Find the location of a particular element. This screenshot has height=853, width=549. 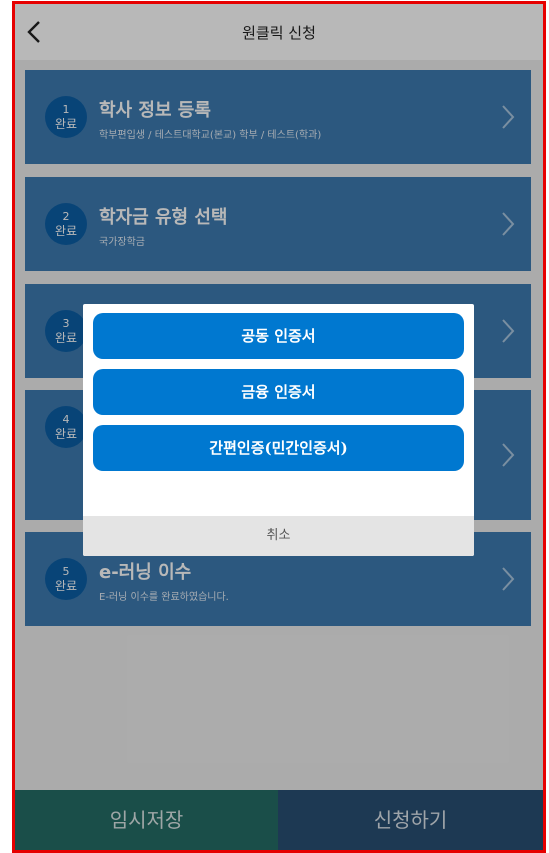

joint-certificate-button: 공동 인증서 is located at coordinates (278, 336).